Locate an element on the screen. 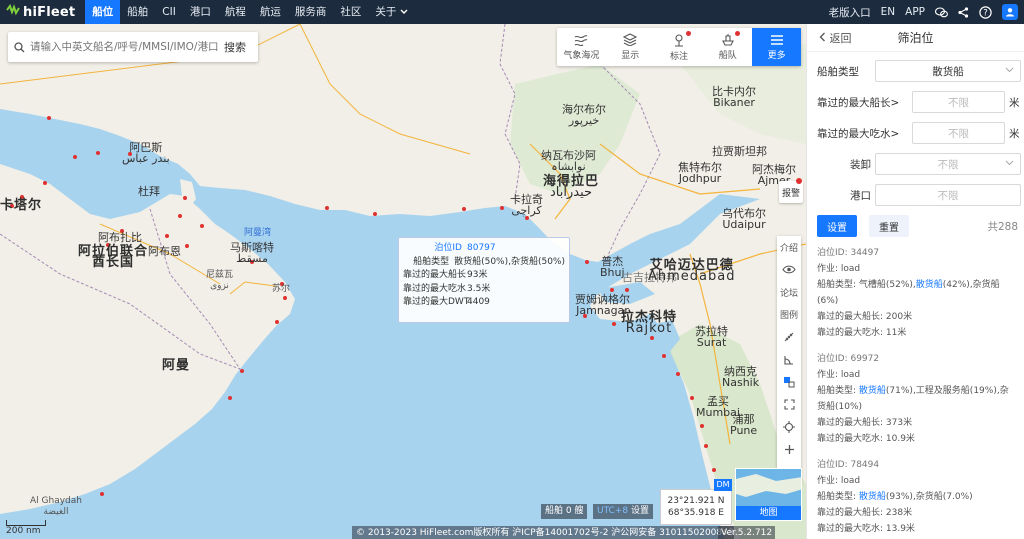  forum-button: 论坛 is located at coordinates (789, 292).